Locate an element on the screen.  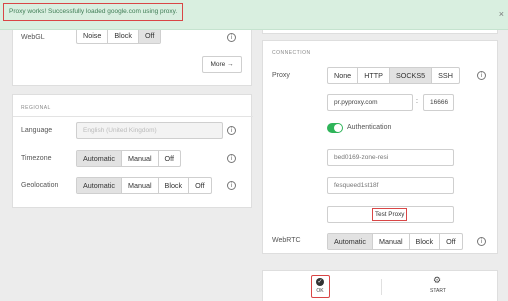
language-label: Language is located at coordinates (37, 130).